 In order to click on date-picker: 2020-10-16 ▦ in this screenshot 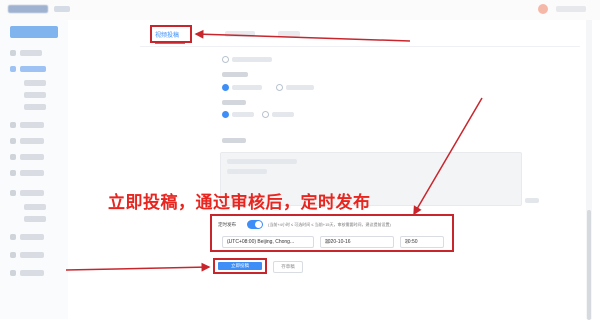, I will do `click(357, 242)`.